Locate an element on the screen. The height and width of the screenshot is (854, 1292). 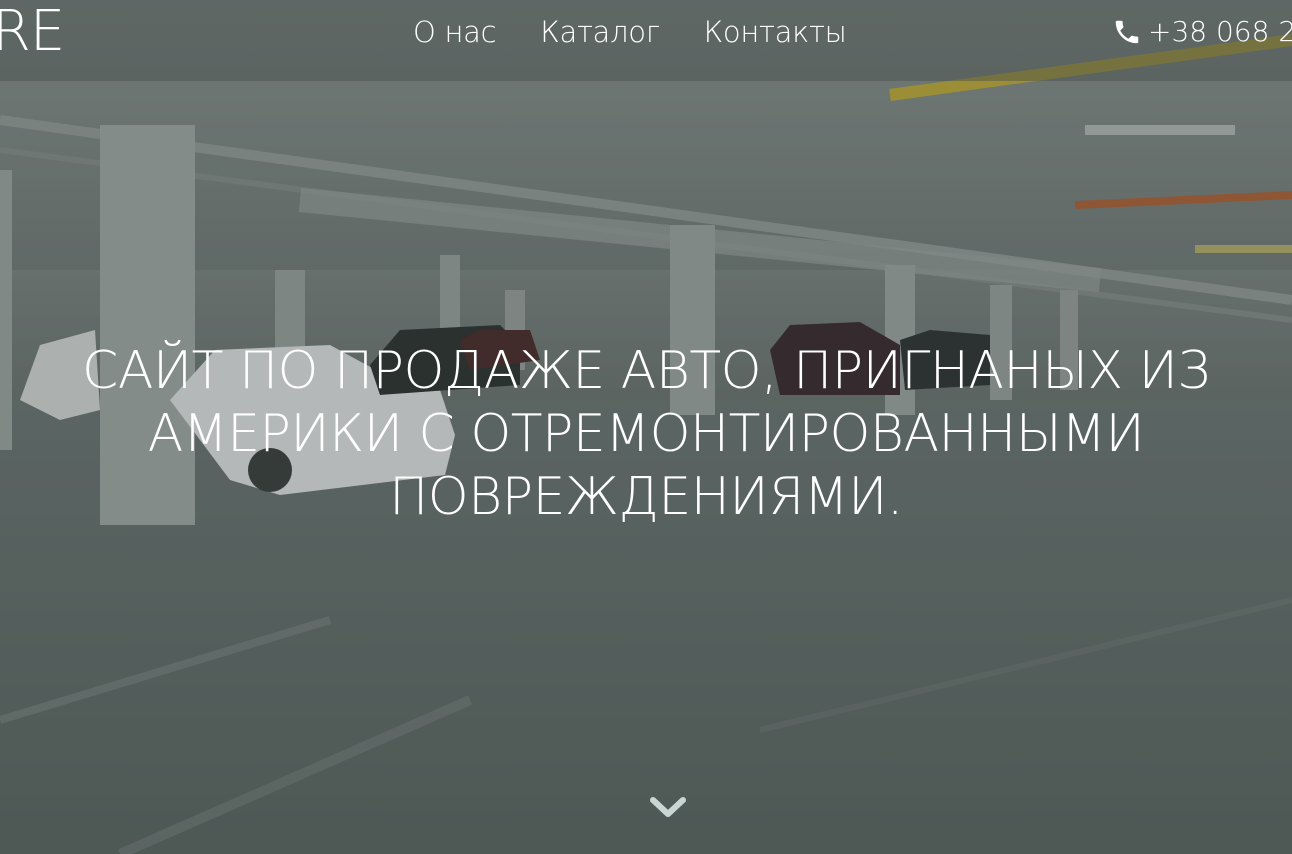
chevron-down-icon is located at coordinates (668, 807).